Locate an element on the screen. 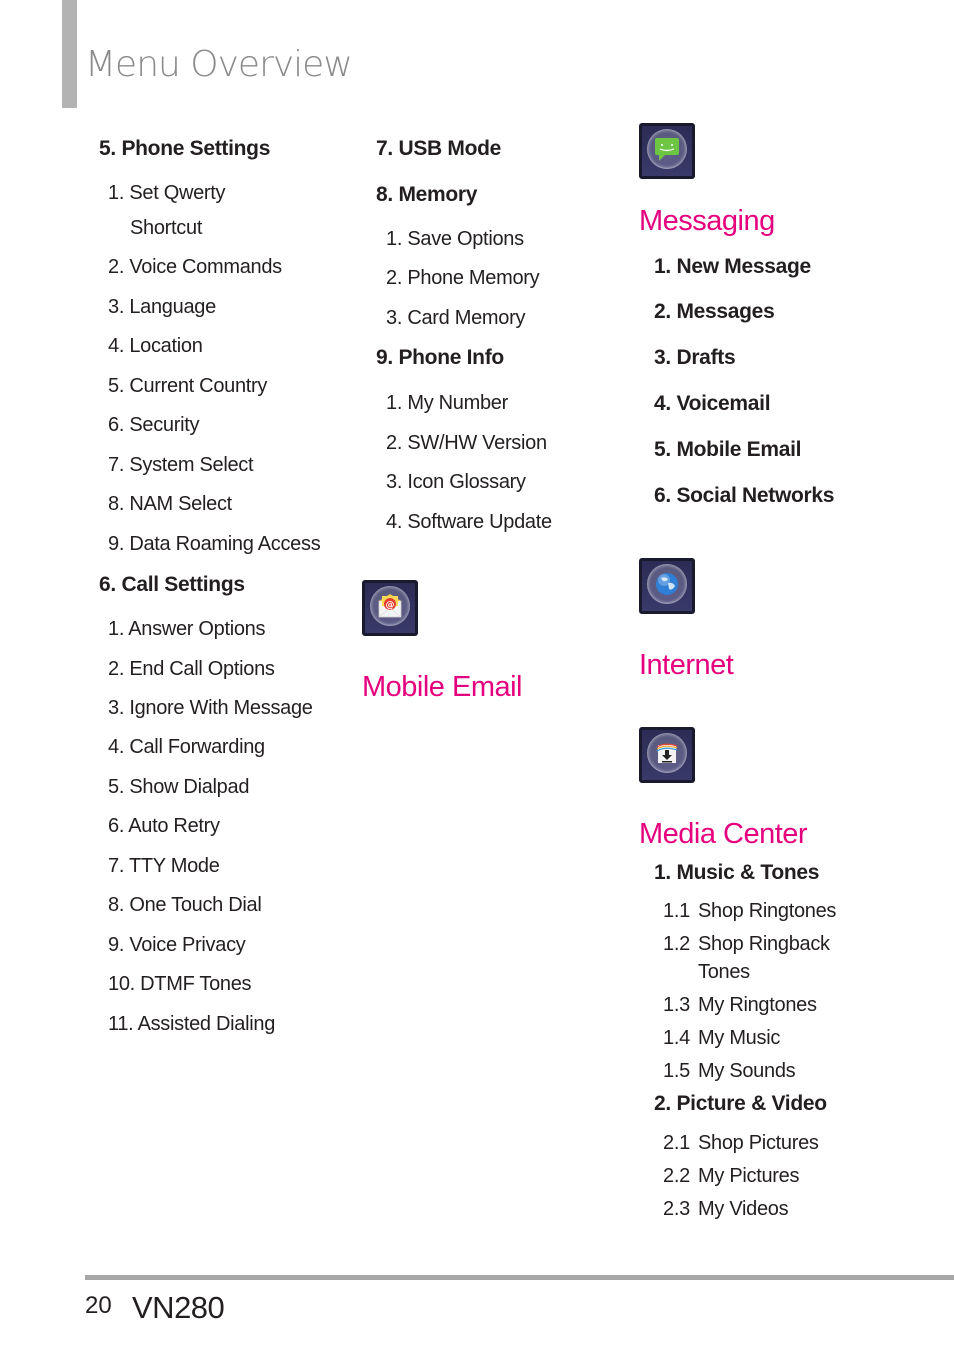  section-title: Messaging is located at coordinates (707, 221).